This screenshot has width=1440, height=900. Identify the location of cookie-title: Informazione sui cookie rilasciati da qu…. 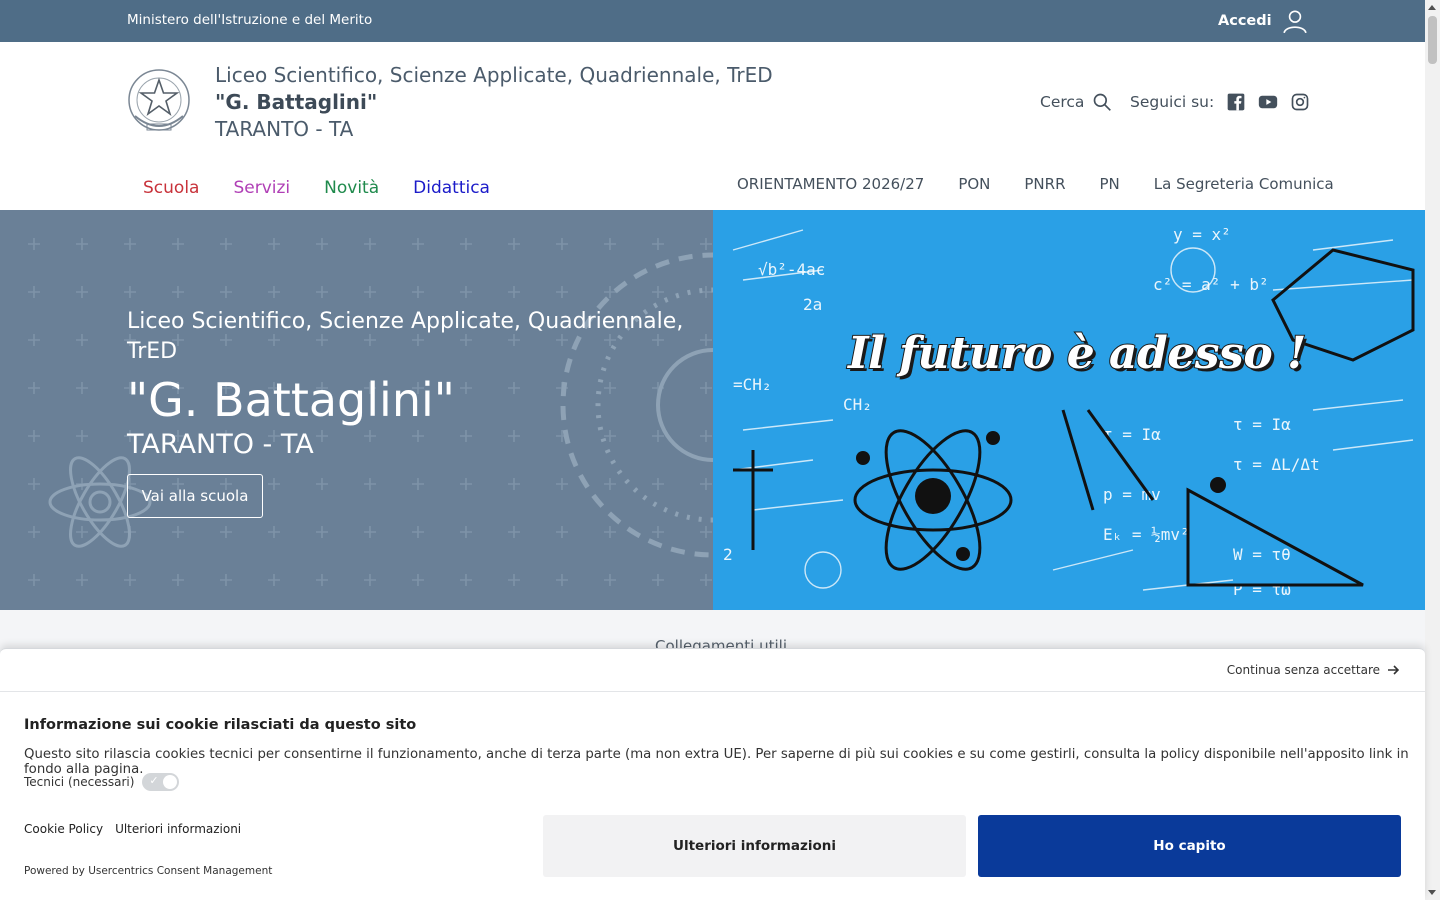
(220, 725).